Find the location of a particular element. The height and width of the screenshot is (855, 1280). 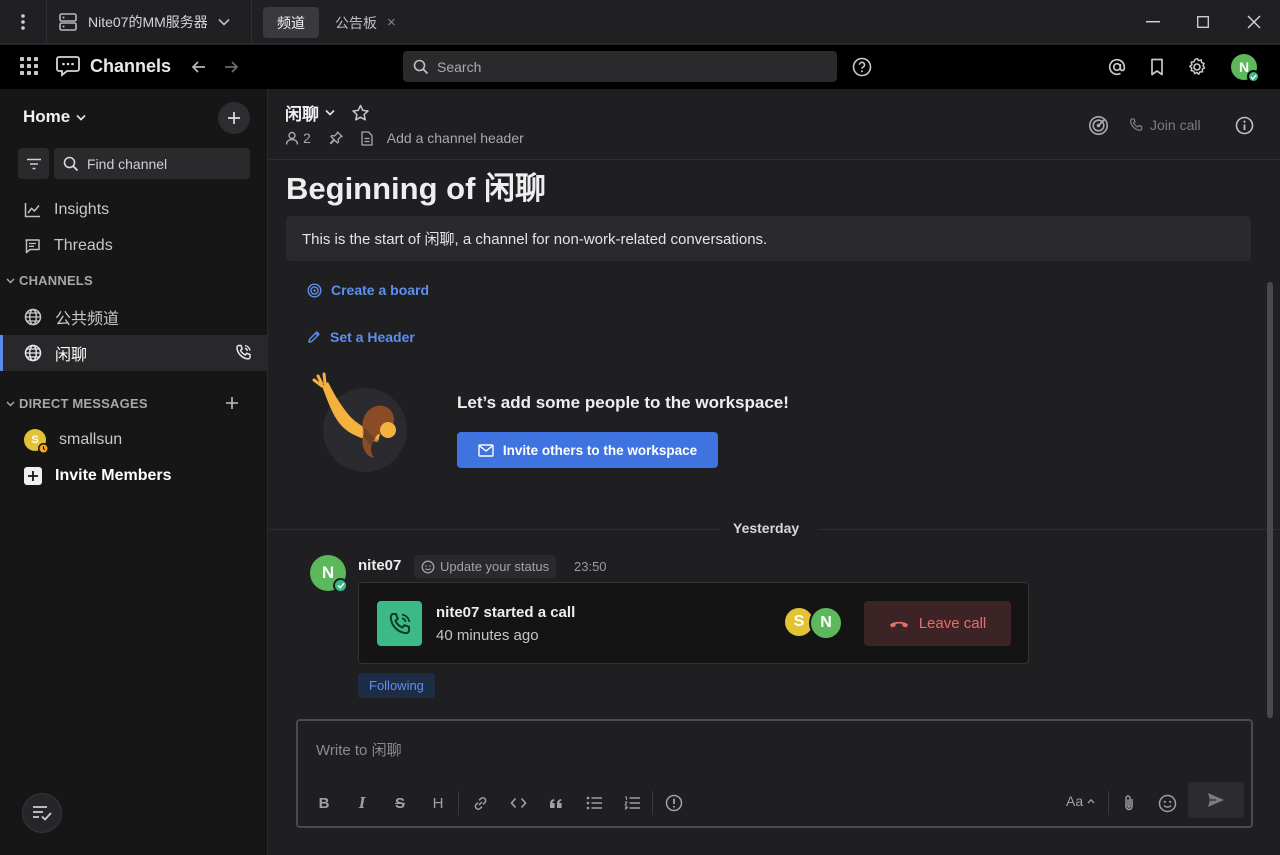

emoji-button is located at coordinates (1167, 803).